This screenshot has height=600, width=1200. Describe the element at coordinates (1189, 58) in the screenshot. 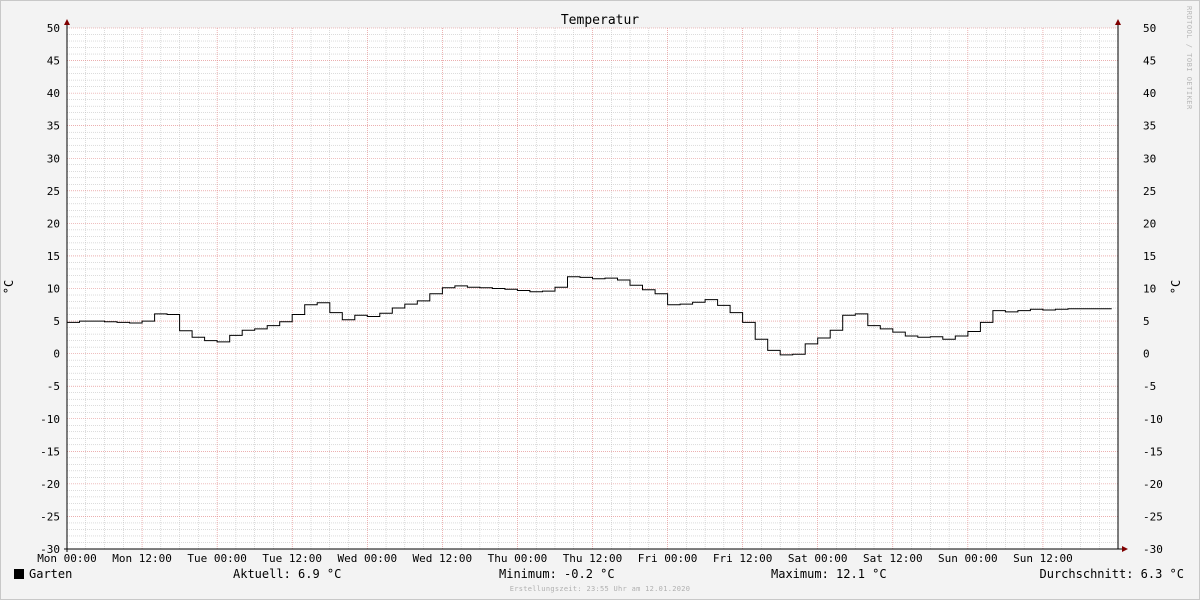

I see `rrdtool-watermark: RRDTOOL / TOBI OETIKER` at that location.